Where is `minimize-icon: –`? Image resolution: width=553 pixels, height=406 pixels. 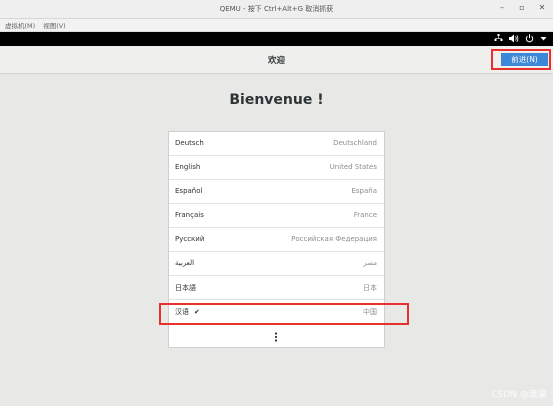 minimize-icon: – is located at coordinates (502, 7).